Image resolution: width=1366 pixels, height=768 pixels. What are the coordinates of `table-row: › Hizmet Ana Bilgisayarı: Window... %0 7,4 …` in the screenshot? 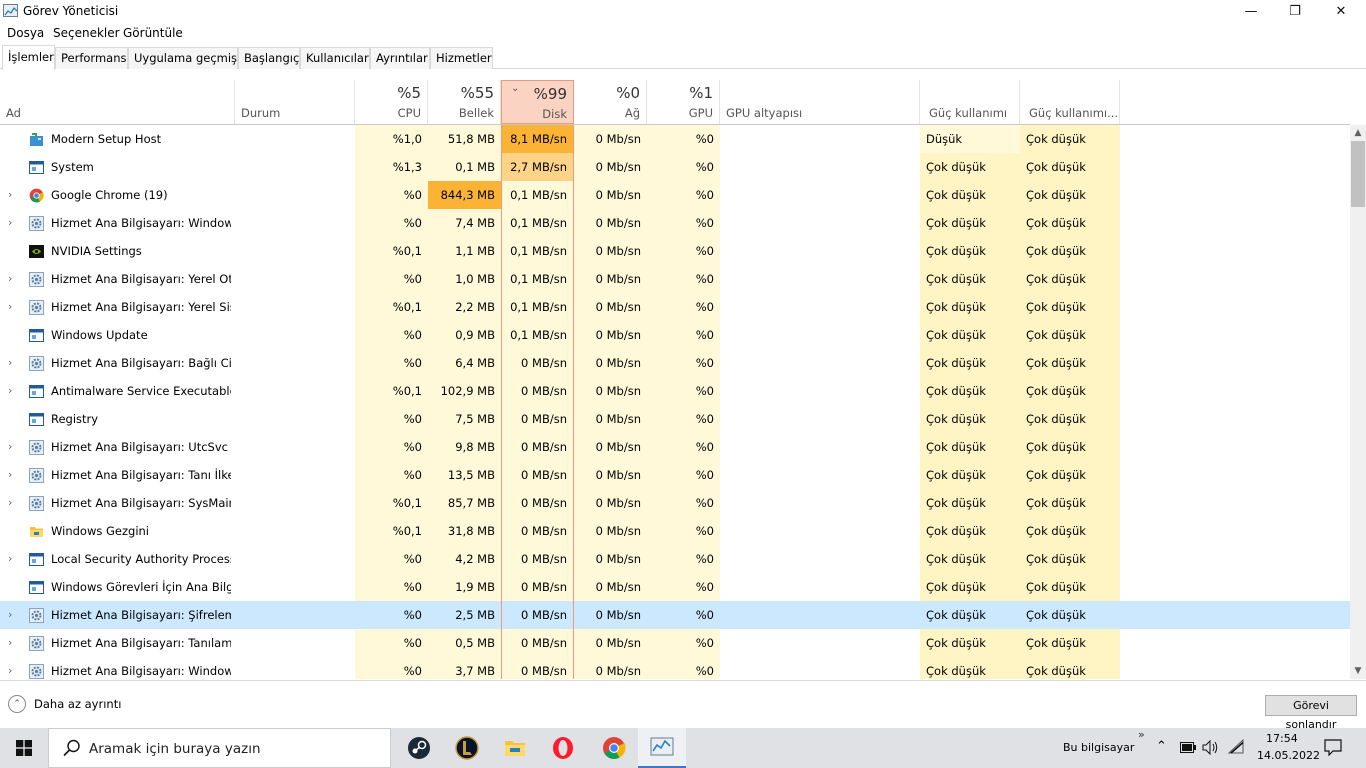 It's located at (675, 223).